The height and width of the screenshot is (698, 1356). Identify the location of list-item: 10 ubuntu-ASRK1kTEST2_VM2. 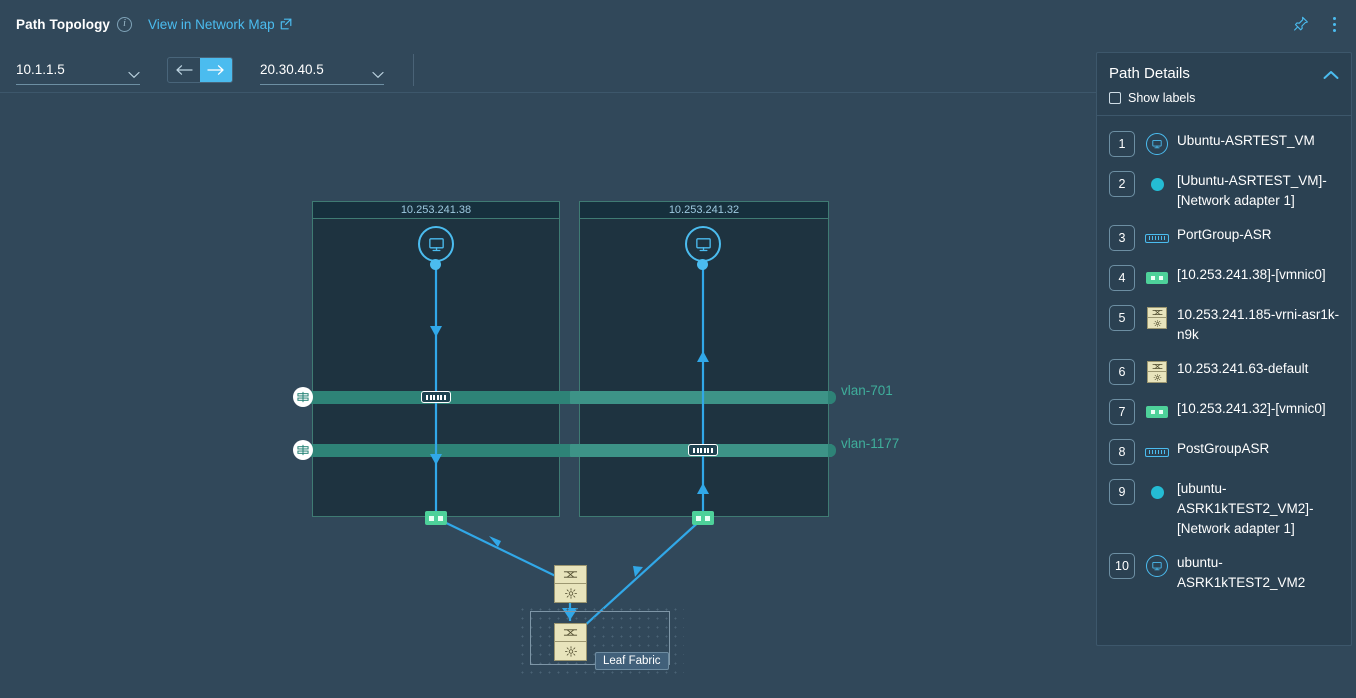
(1224, 573).